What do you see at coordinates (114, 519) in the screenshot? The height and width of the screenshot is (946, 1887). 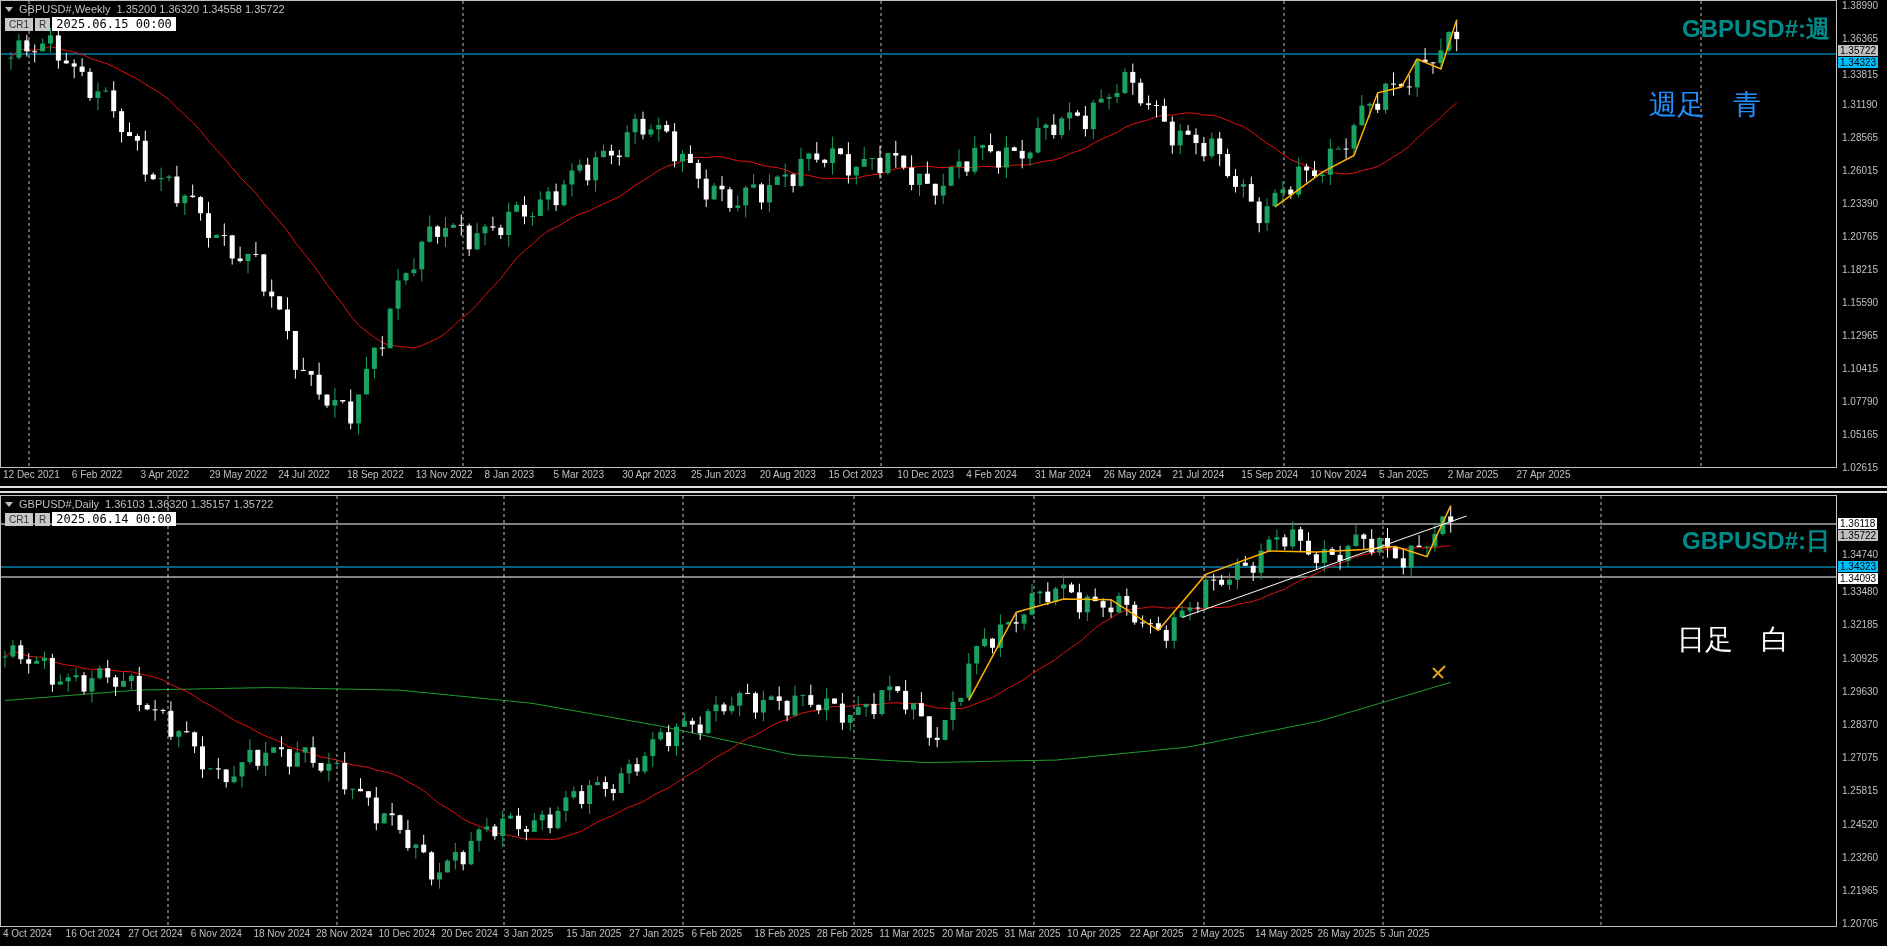 I see `date-field: 2025.06.14 00:00` at bounding box center [114, 519].